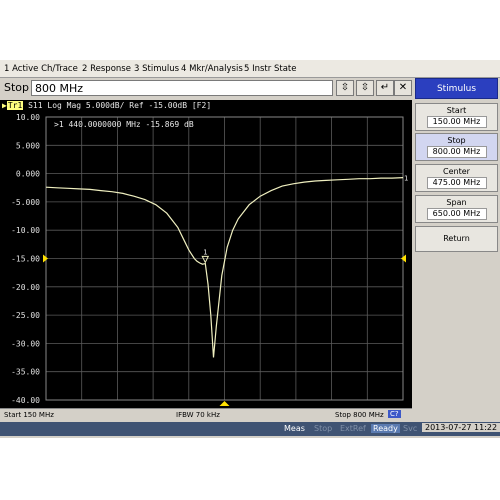 The height and width of the screenshot is (500, 500). What do you see at coordinates (456, 140) in the screenshot?
I see `stop-softkey-label: Stop` at bounding box center [456, 140].